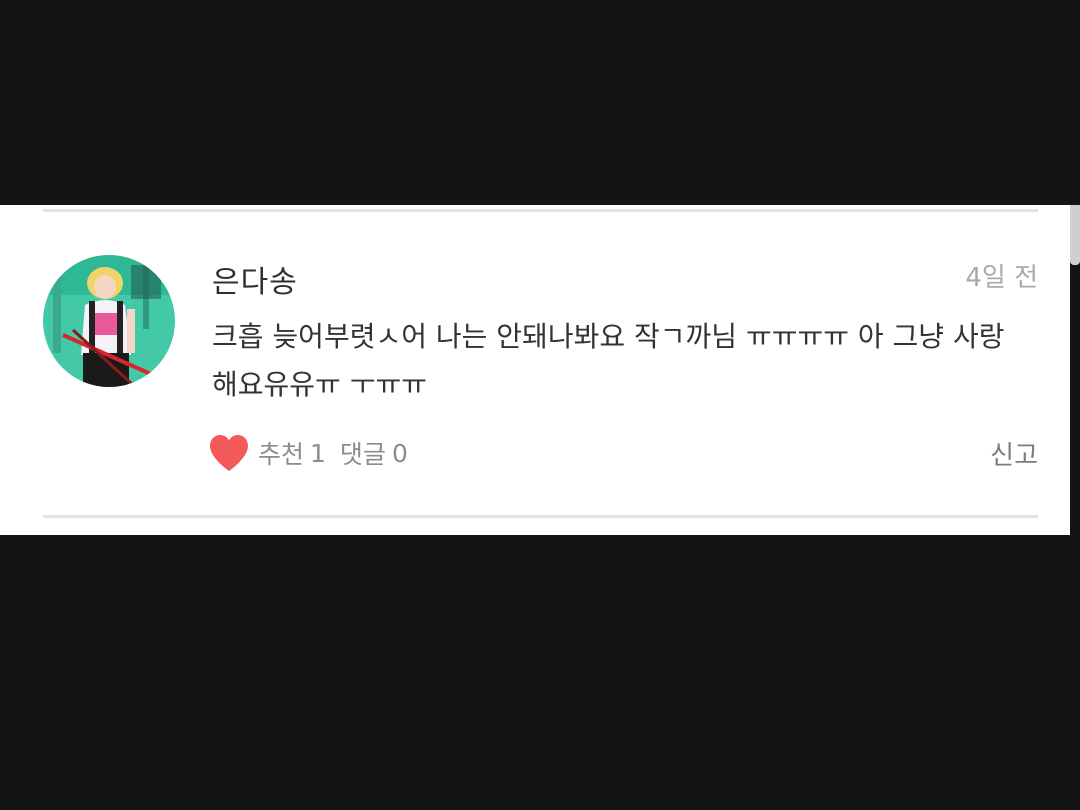 Image resolution: width=1080 pixels, height=810 pixels. What do you see at coordinates (540, 210) in the screenshot?
I see `divider-top` at bounding box center [540, 210].